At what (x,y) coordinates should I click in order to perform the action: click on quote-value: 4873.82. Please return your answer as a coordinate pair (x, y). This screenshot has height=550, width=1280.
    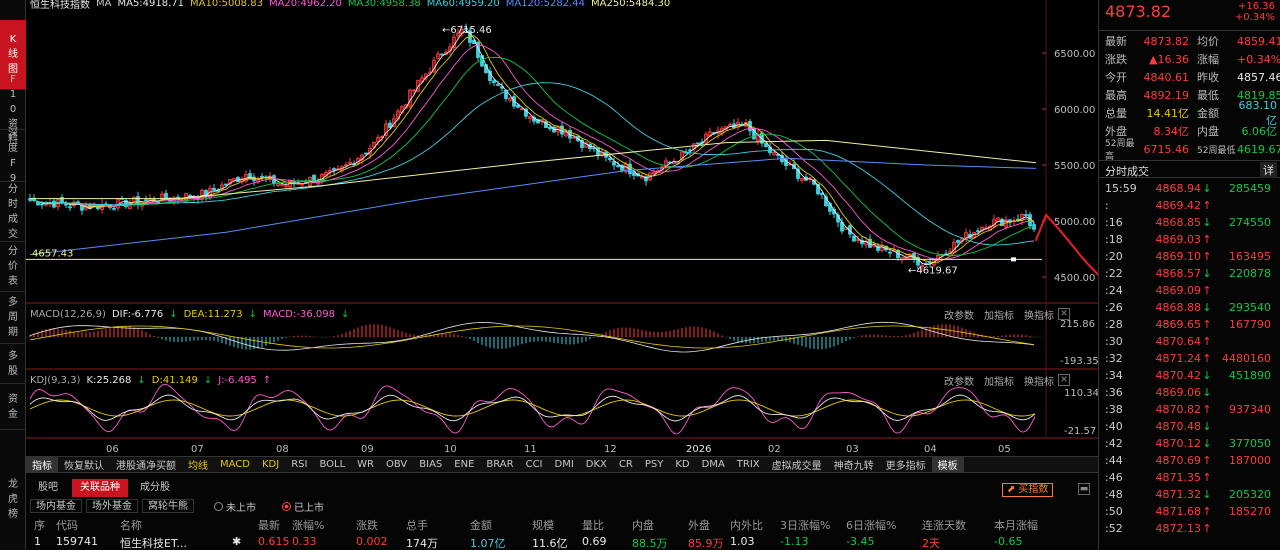
    Looking at the image, I should click on (1166, 41).